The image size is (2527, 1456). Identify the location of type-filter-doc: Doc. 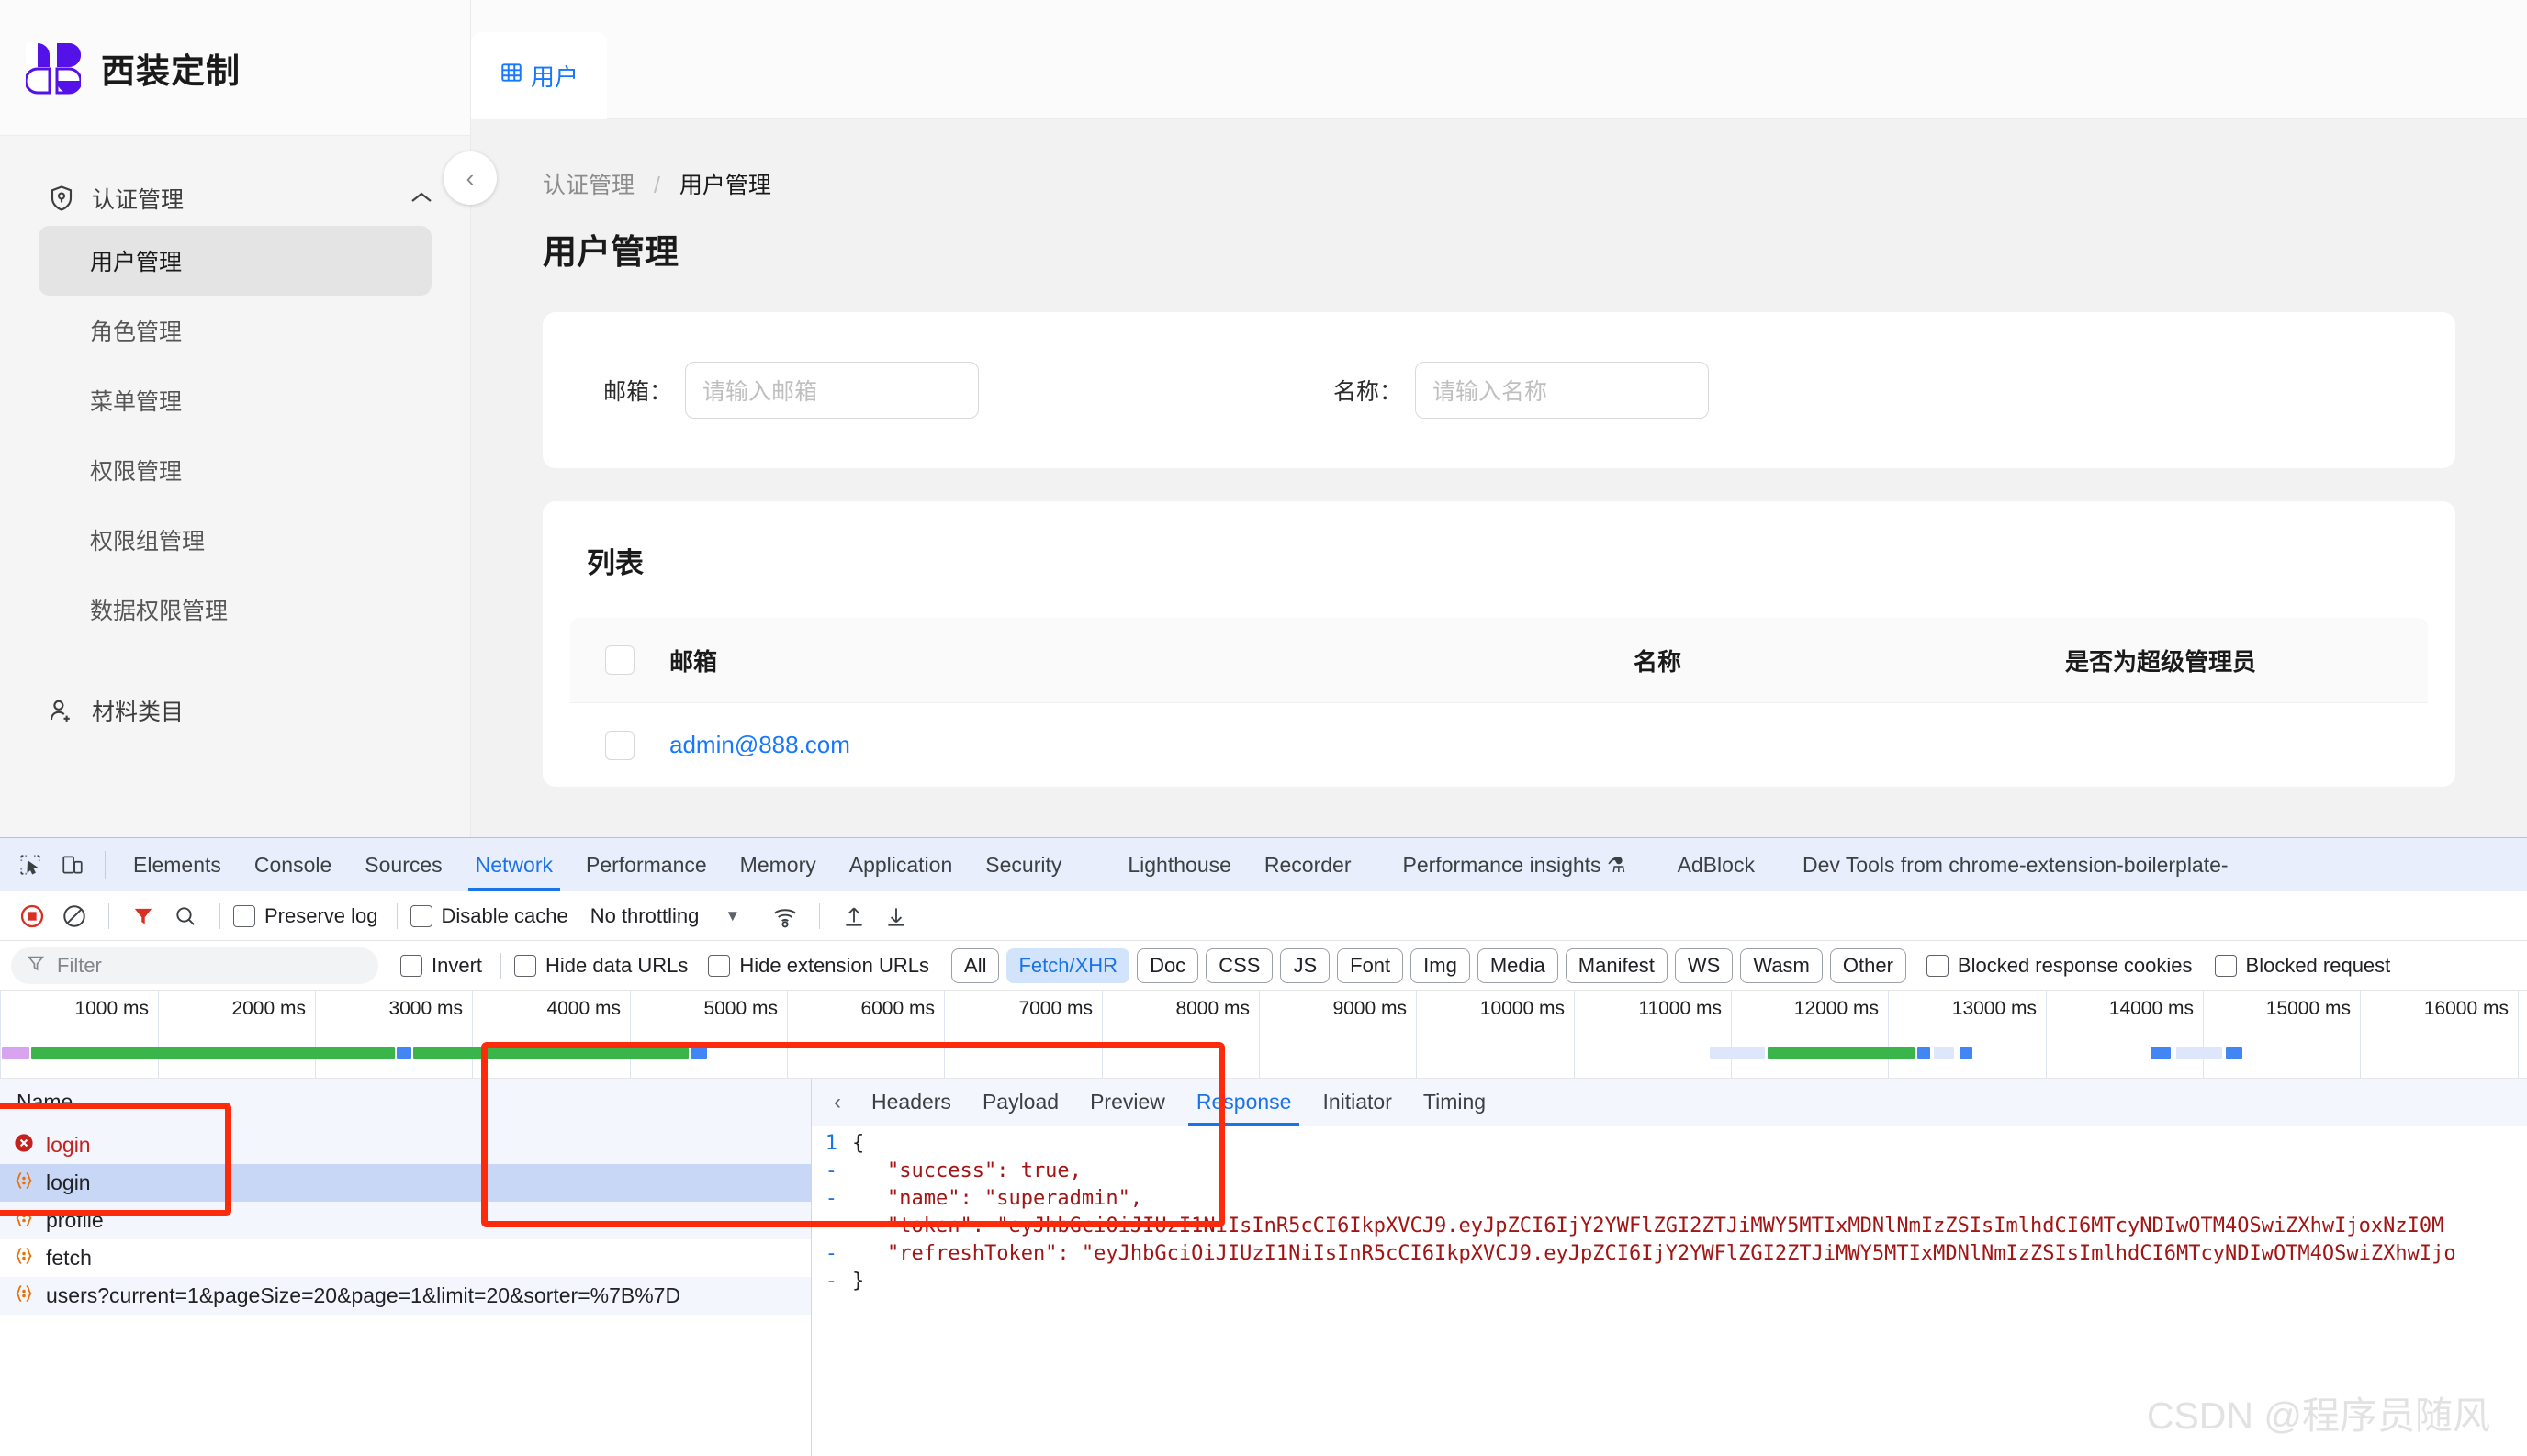
(1168, 965).